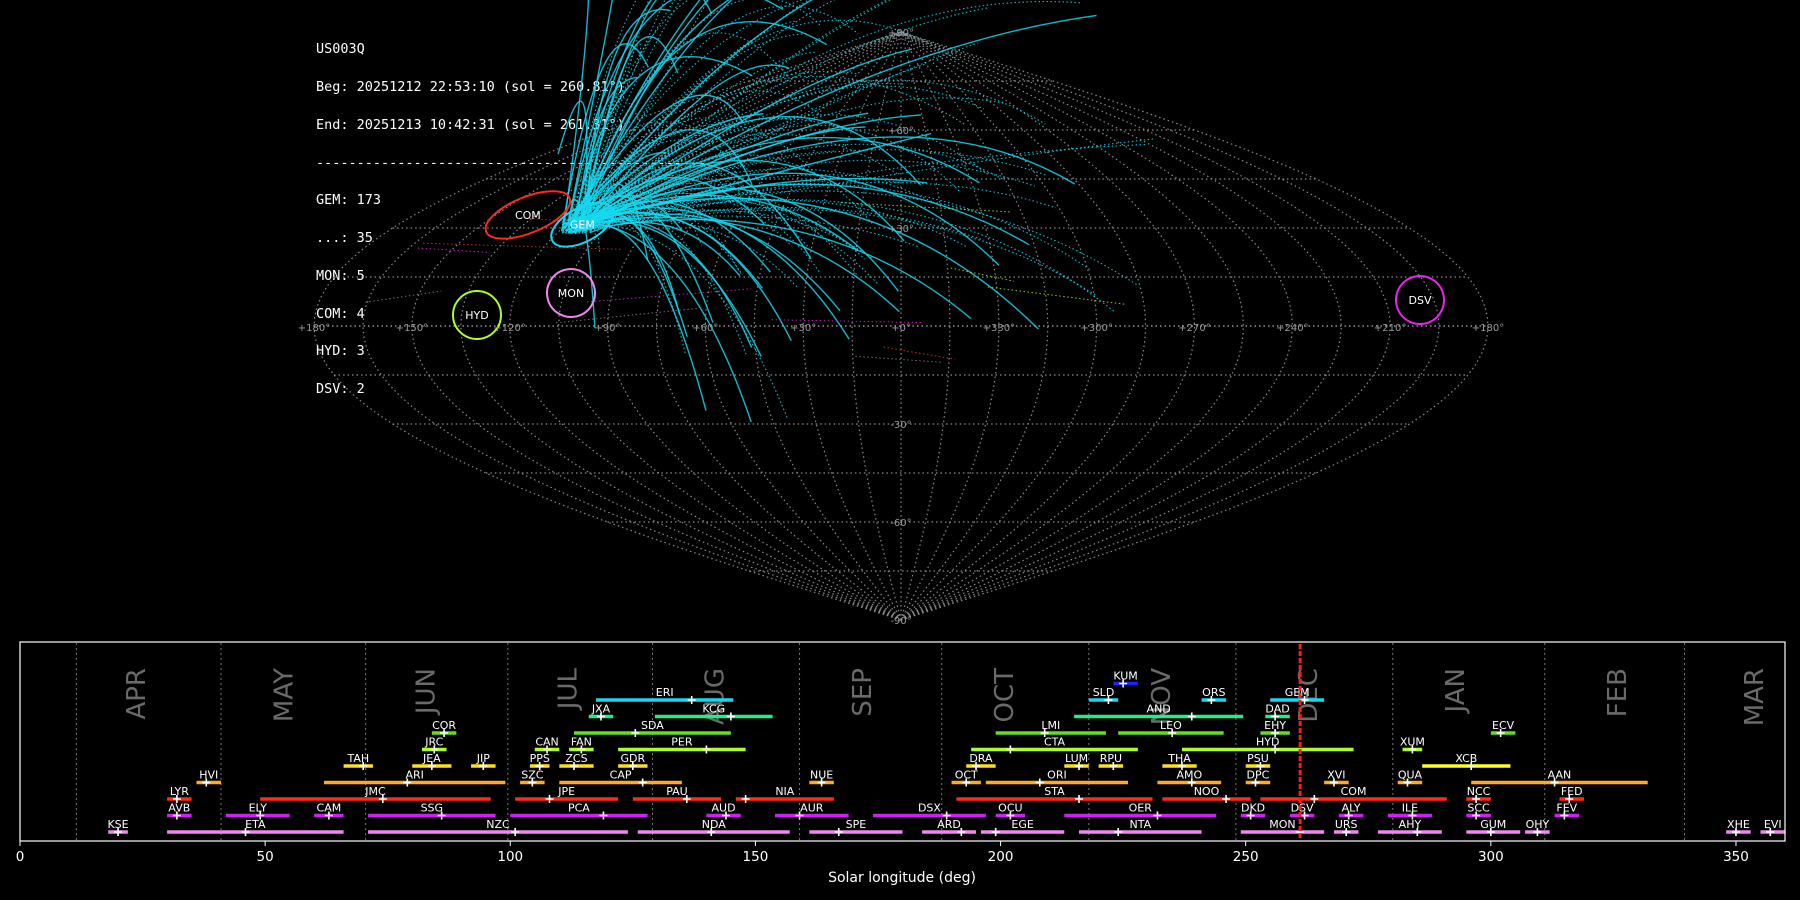  What do you see at coordinates (546, 742) in the screenshot?
I see `shower-label-can: CAN` at bounding box center [546, 742].